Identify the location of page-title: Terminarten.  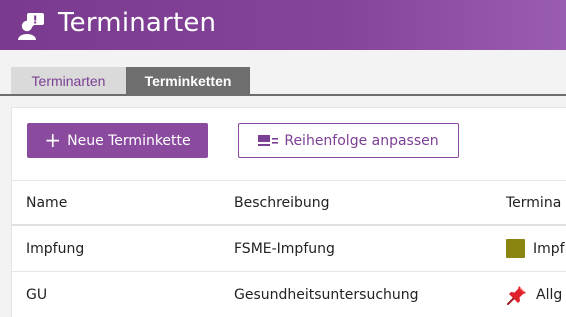
(137, 23).